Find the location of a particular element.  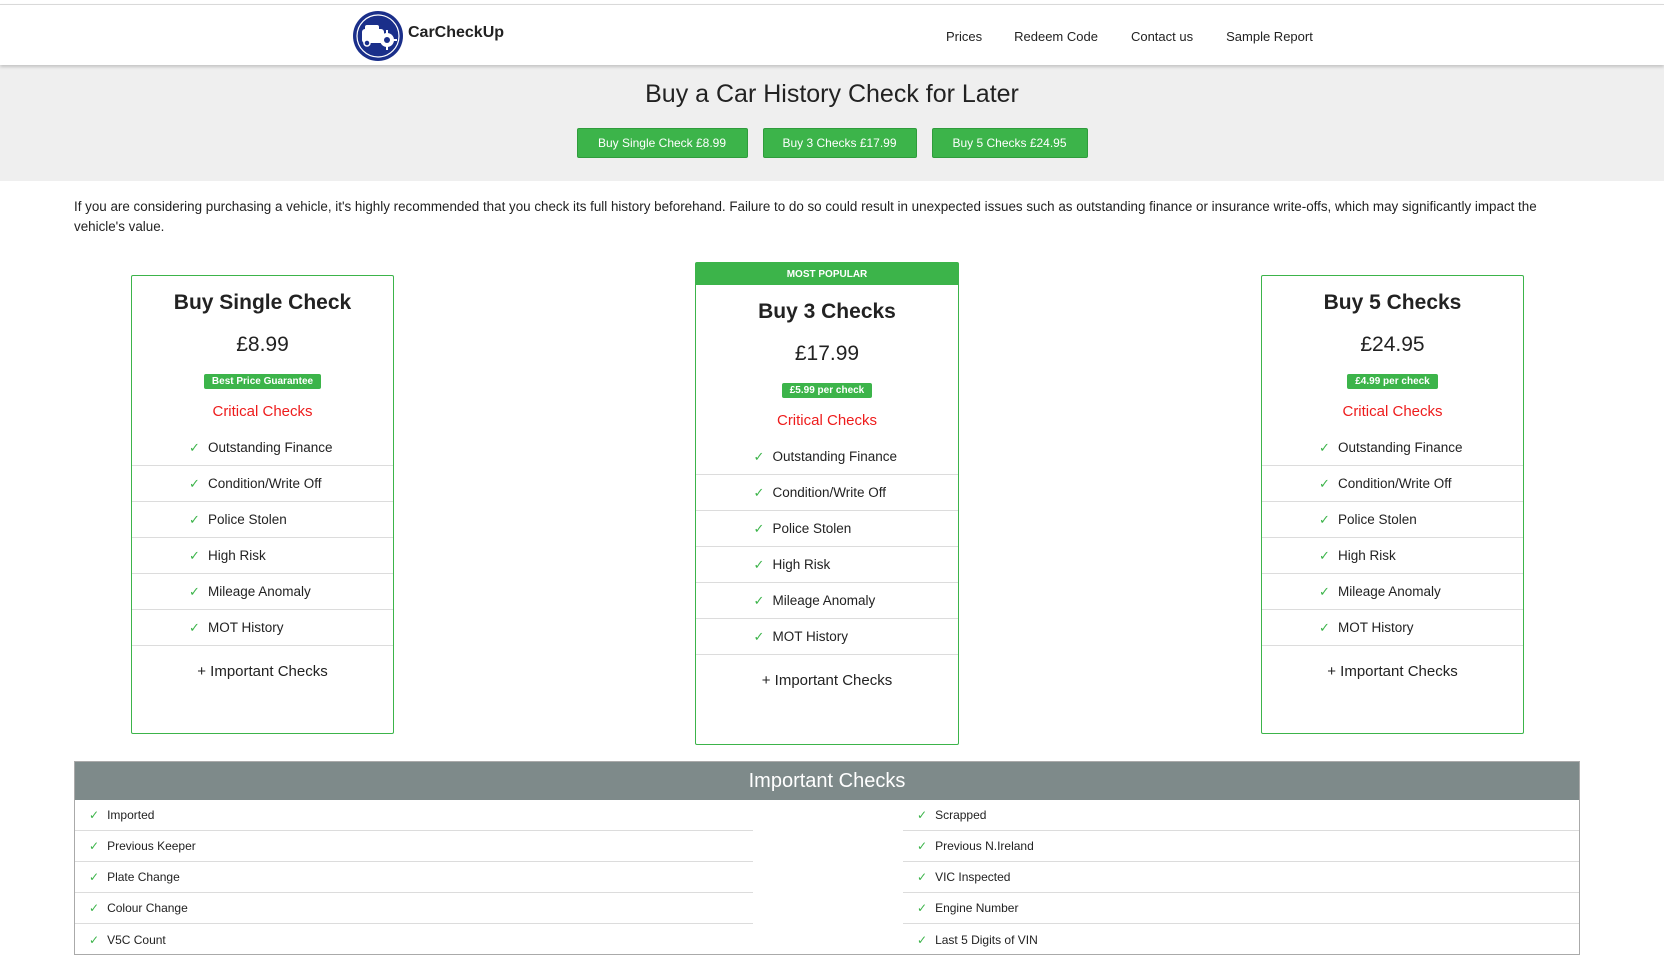

nav-redeem-code: Redeem Code is located at coordinates (1056, 36).